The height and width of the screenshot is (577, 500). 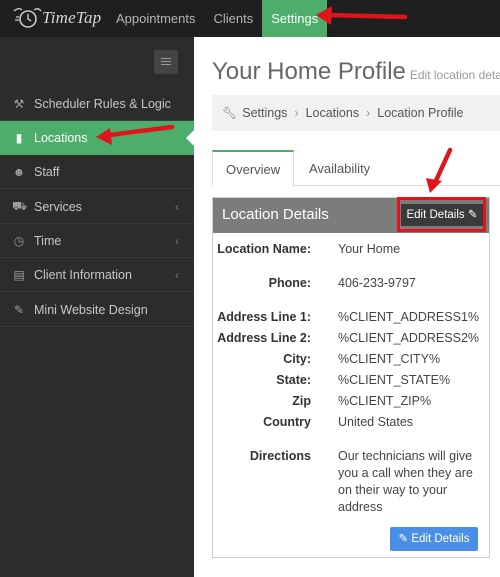 What do you see at coordinates (366, 16) in the screenshot?
I see `arrow-to-settings` at bounding box center [366, 16].